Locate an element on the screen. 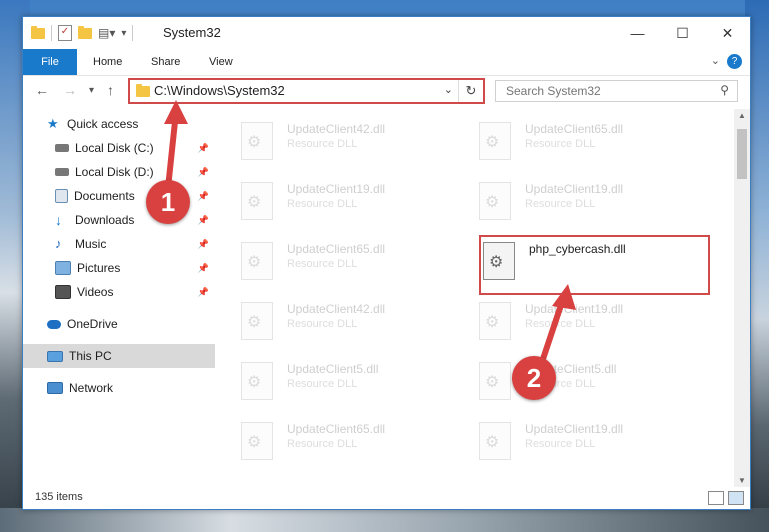 The width and height of the screenshot is (769, 532). callout-2: 2 is located at coordinates (534, 378).